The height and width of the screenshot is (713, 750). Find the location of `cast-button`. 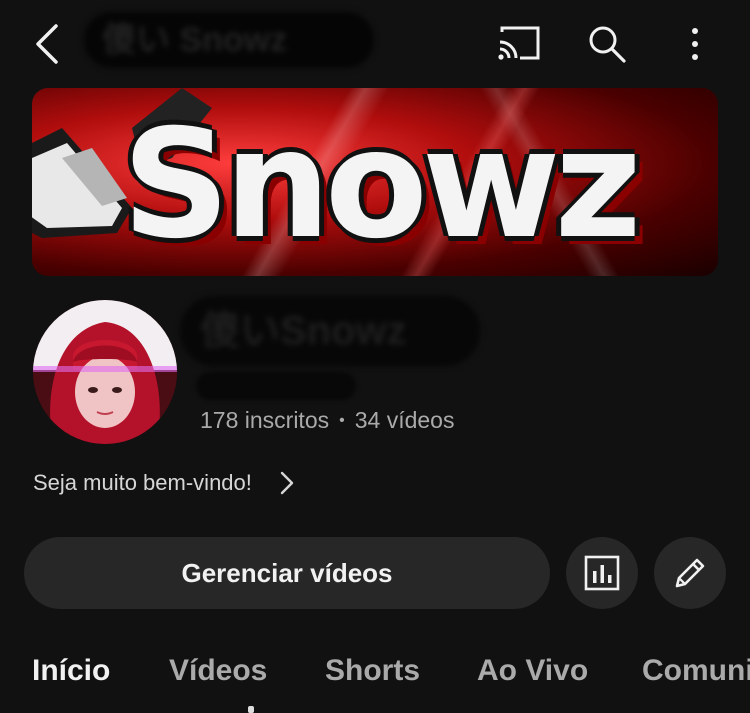

cast-button is located at coordinates (519, 44).